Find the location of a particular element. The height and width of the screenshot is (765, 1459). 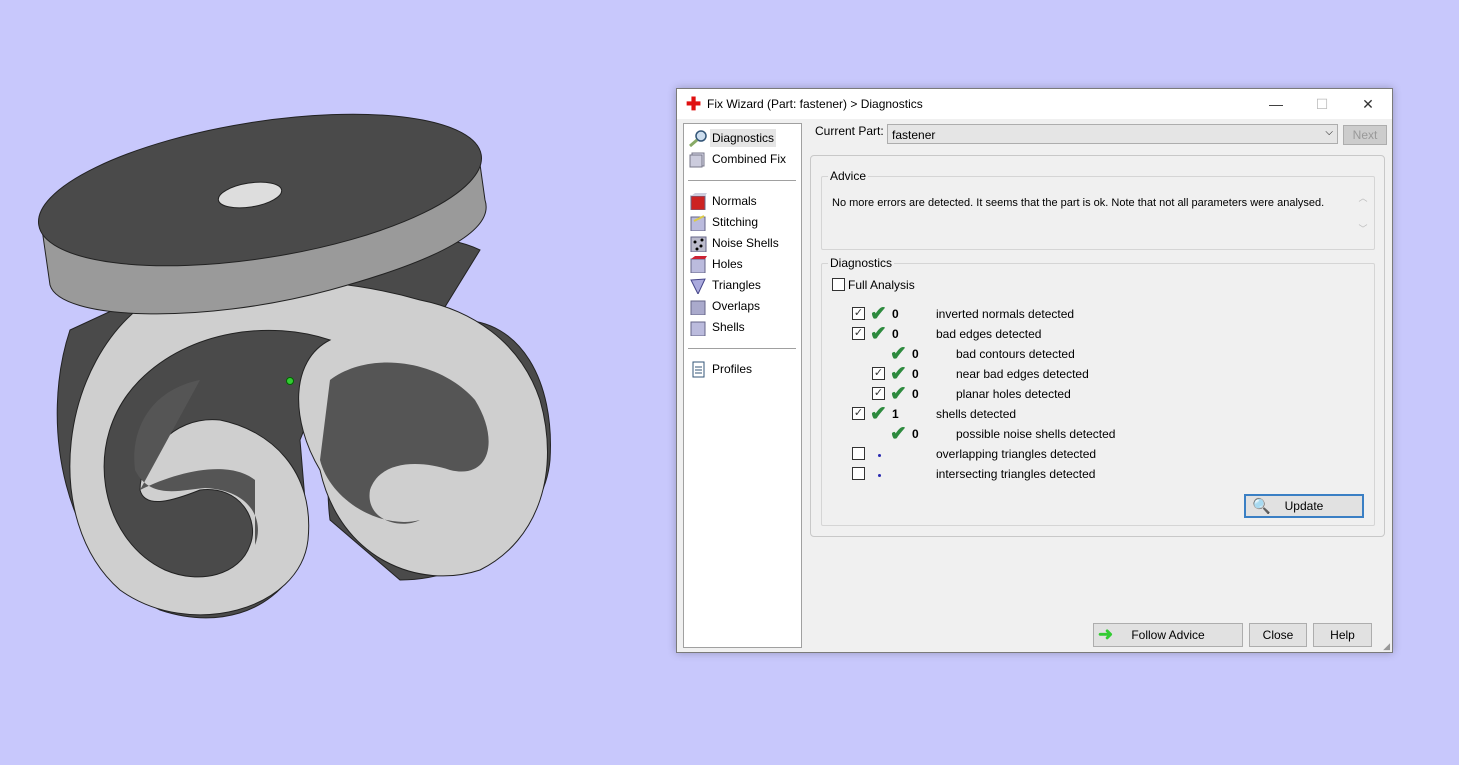

current-part-select: fastener ⌵ is located at coordinates (1112, 134).